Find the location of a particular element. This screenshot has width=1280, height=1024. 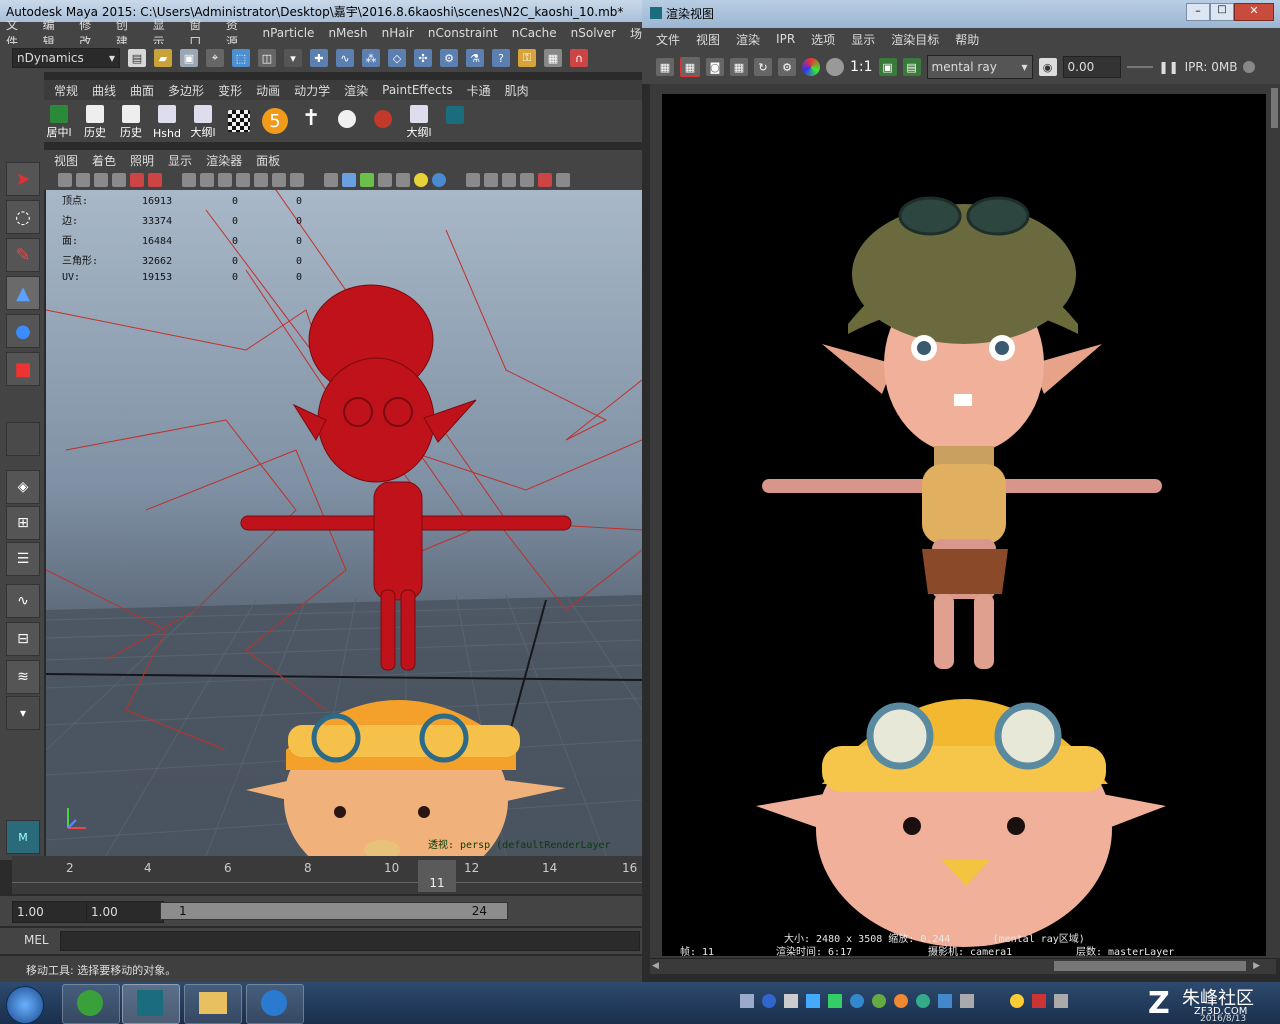

layout-hypershade-icon: ⊟ is located at coordinates (23, 639).